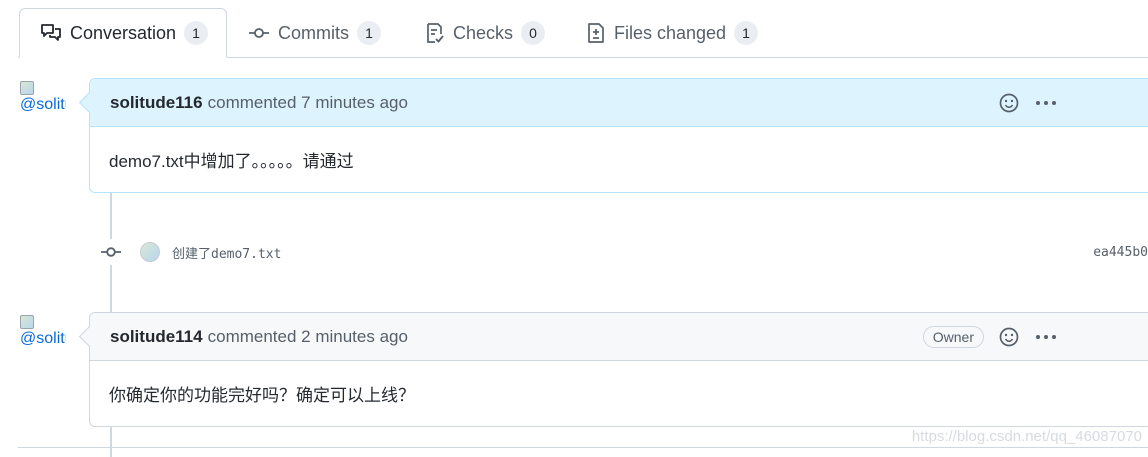 The width and height of the screenshot is (1148, 457). What do you see at coordinates (619, 393) in the screenshot?
I see `comment-body: 你确定你的功能完好吗？确定可以上线？` at bounding box center [619, 393].